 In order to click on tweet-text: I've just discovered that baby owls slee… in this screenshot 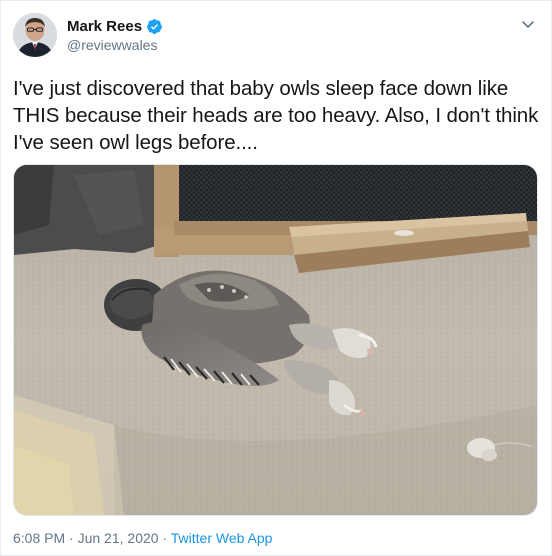, I will do `click(278, 115)`.